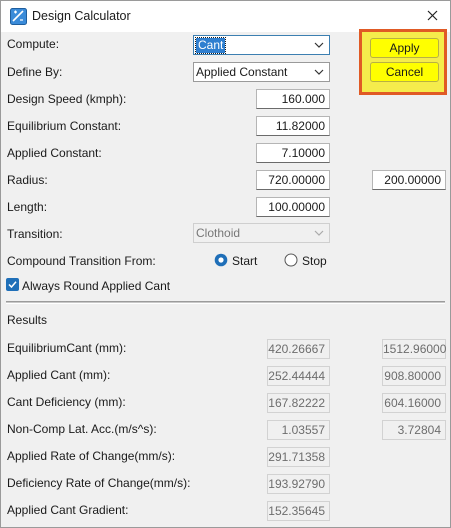  What do you see at coordinates (298, 430) in the screenshot?
I see `result-value: 1.03557` at bounding box center [298, 430].